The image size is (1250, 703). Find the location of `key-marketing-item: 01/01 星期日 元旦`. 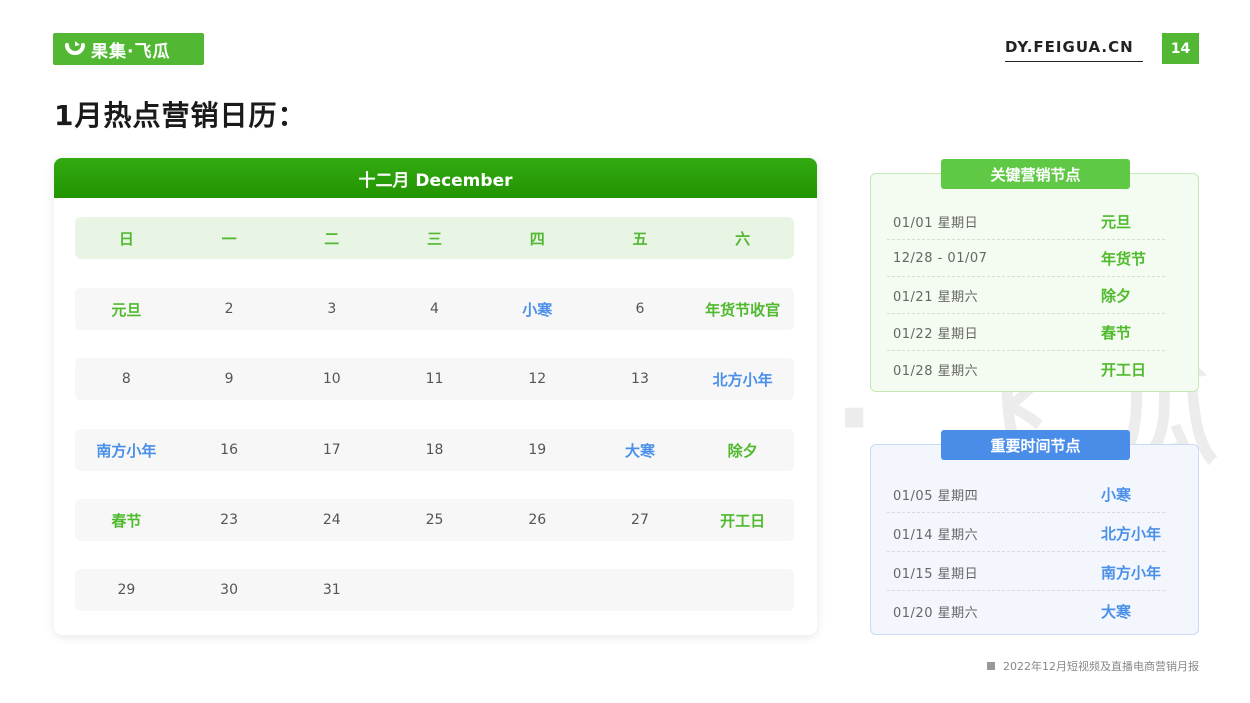

key-marketing-item: 01/01 星期日 元旦 is located at coordinates (1026, 221).